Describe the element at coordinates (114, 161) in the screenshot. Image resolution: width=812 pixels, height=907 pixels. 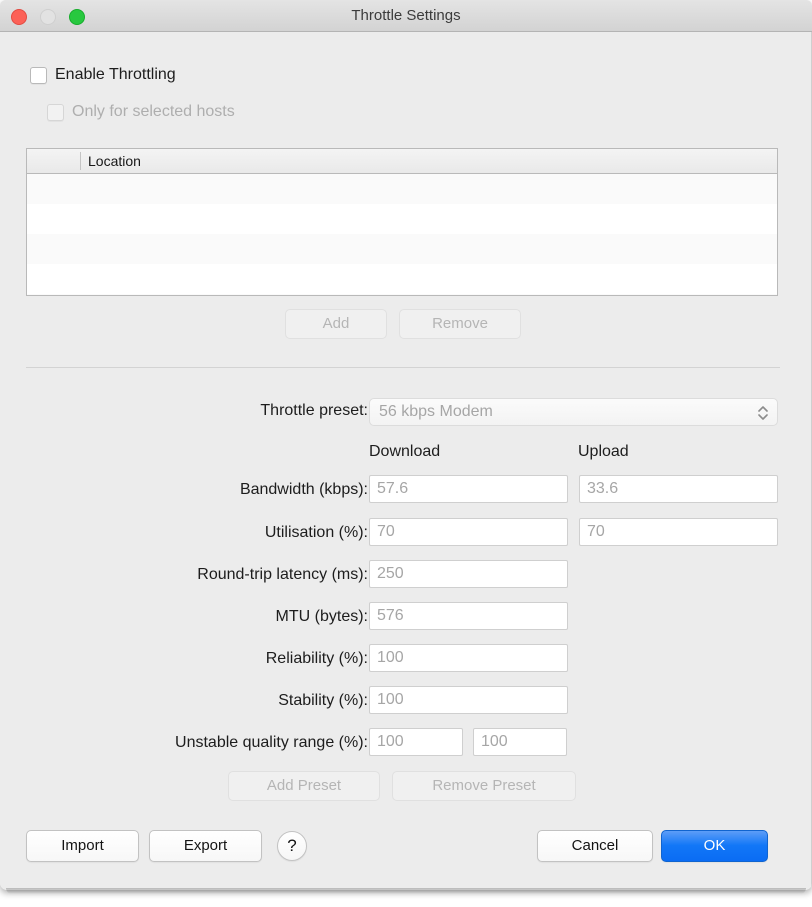
I see `column-header-location: Location` at that location.